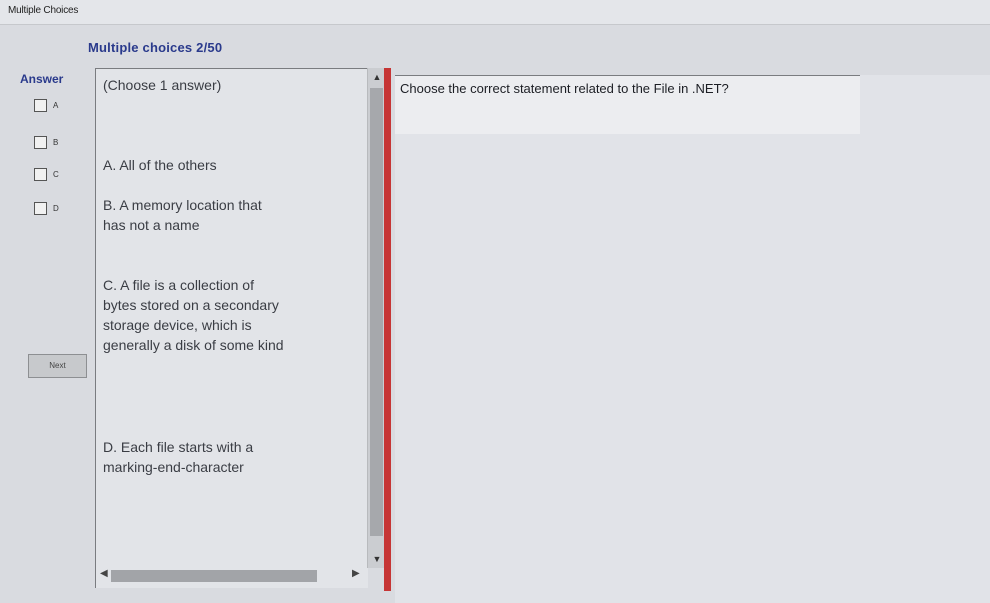  I want to click on question-progress: Multiple choices 2/50, so click(155, 47).